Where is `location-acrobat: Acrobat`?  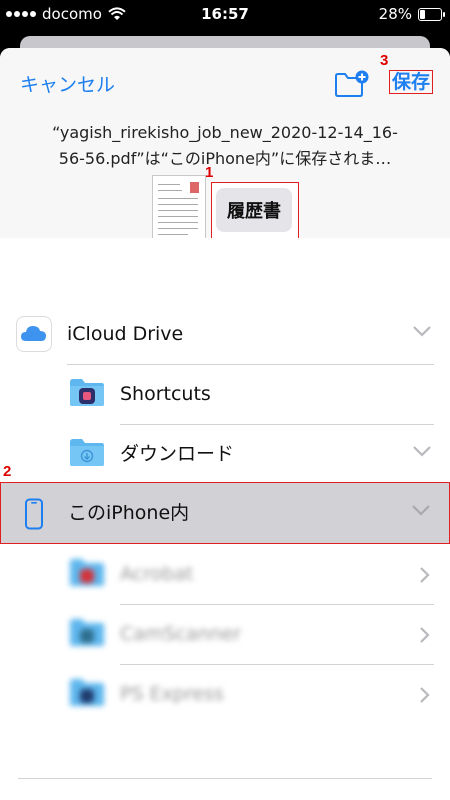
location-acrobat: Acrobat is located at coordinates (225, 574).